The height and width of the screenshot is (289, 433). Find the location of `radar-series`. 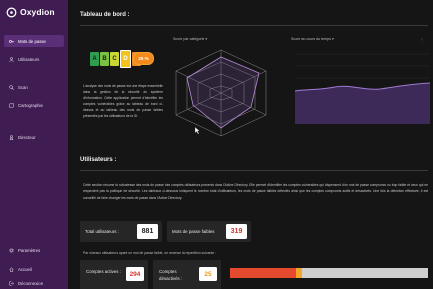

radar-series is located at coordinates (223, 92).